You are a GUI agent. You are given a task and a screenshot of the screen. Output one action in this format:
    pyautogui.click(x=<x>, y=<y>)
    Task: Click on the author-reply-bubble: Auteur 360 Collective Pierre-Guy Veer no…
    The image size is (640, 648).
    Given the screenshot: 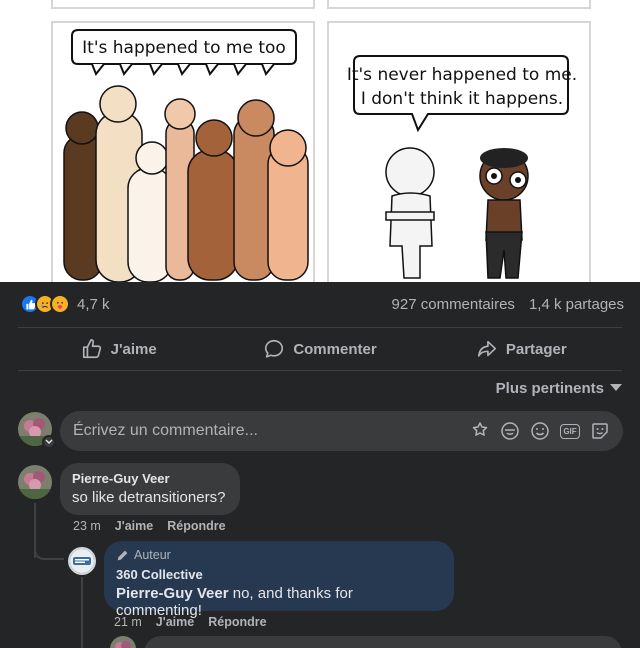 What is the action you would take?
    pyautogui.click(x=279, y=580)
    